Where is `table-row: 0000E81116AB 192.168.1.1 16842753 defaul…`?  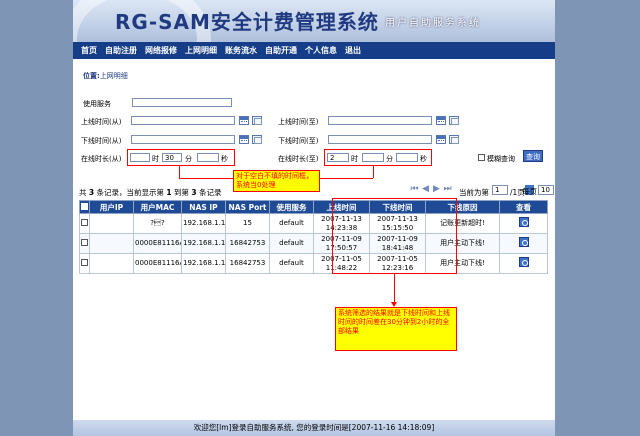
table-row: 0000E81116AB 192.168.1.1 16842753 defaul… is located at coordinates (313, 263).